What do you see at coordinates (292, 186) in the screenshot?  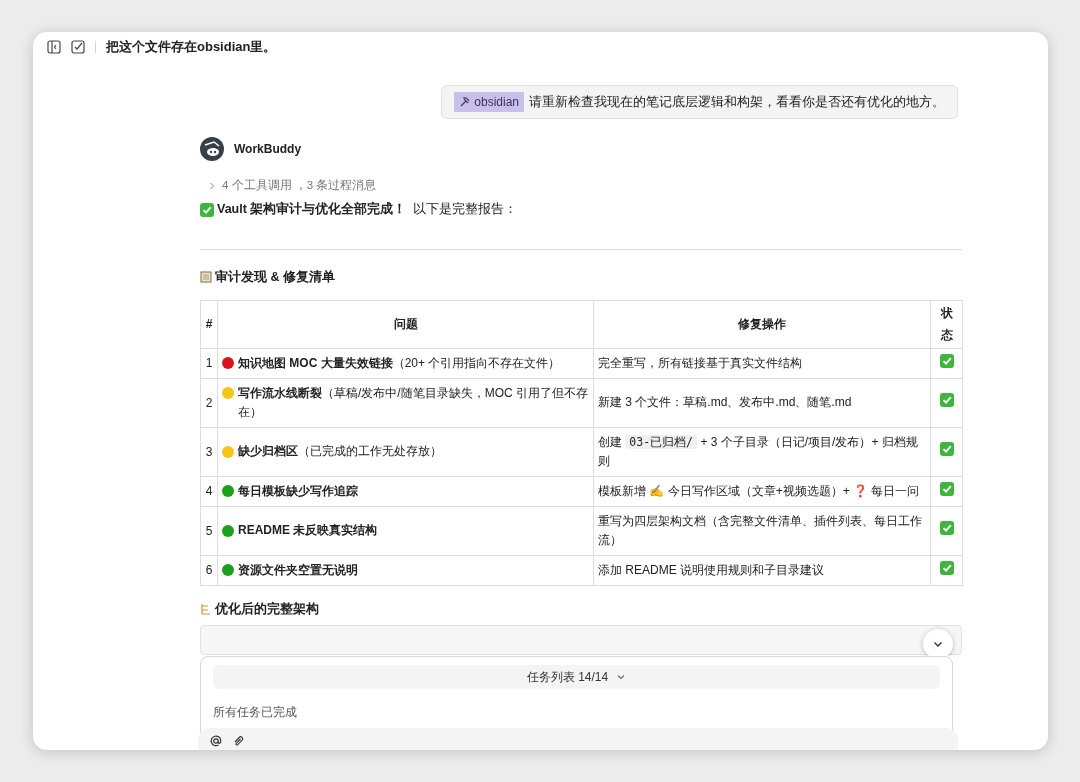 I see `process-summary-toggle: 4 个工具调用 ，3 条过程消息` at bounding box center [292, 186].